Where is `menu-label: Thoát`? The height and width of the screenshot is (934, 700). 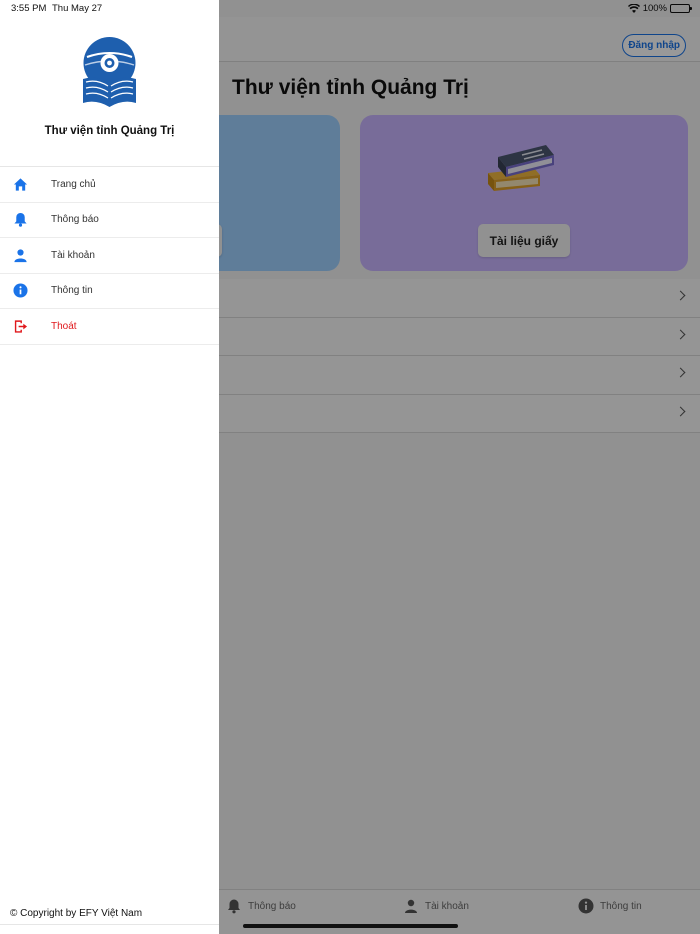
menu-label: Thoát is located at coordinates (64, 326).